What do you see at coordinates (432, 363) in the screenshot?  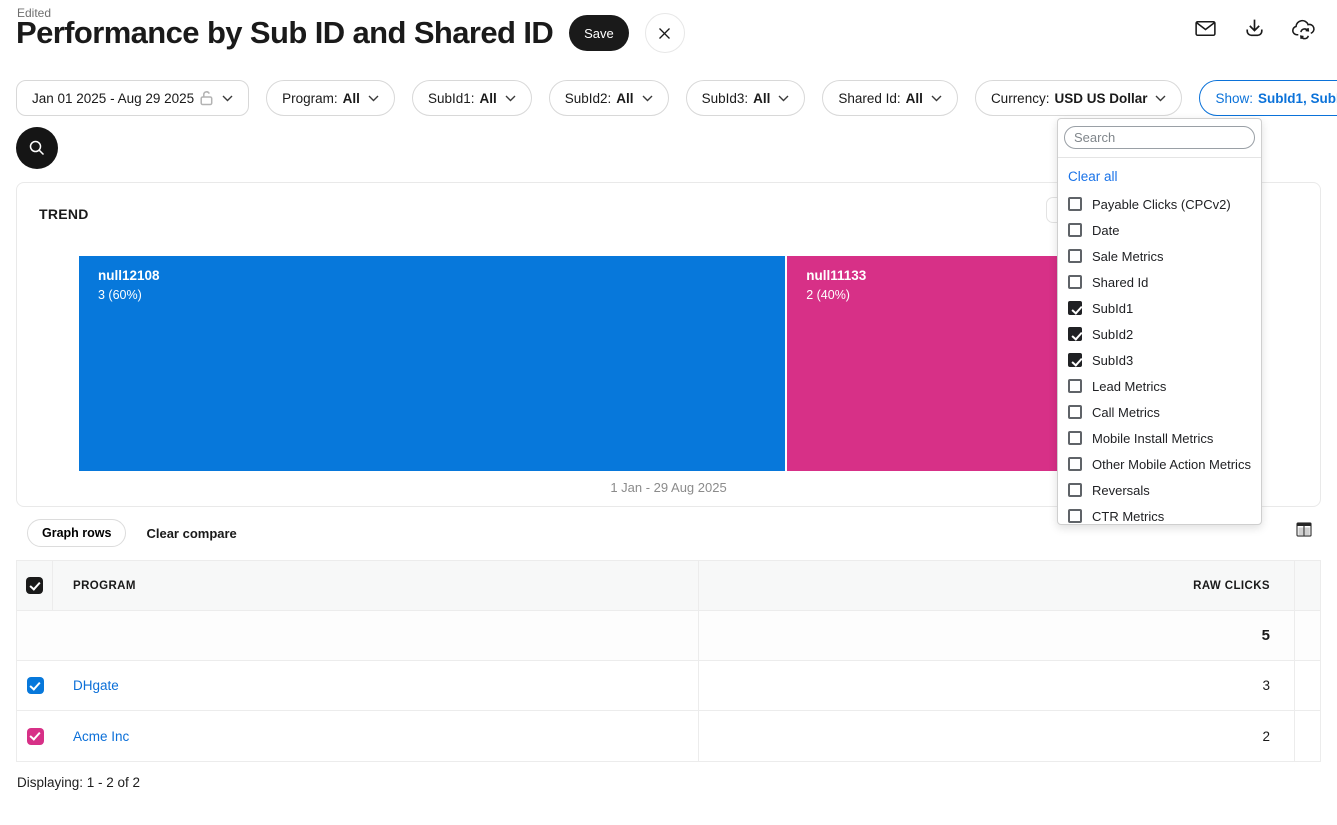 I see `trend-bar-segment: null12108 3 (60%)` at bounding box center [432, 363].